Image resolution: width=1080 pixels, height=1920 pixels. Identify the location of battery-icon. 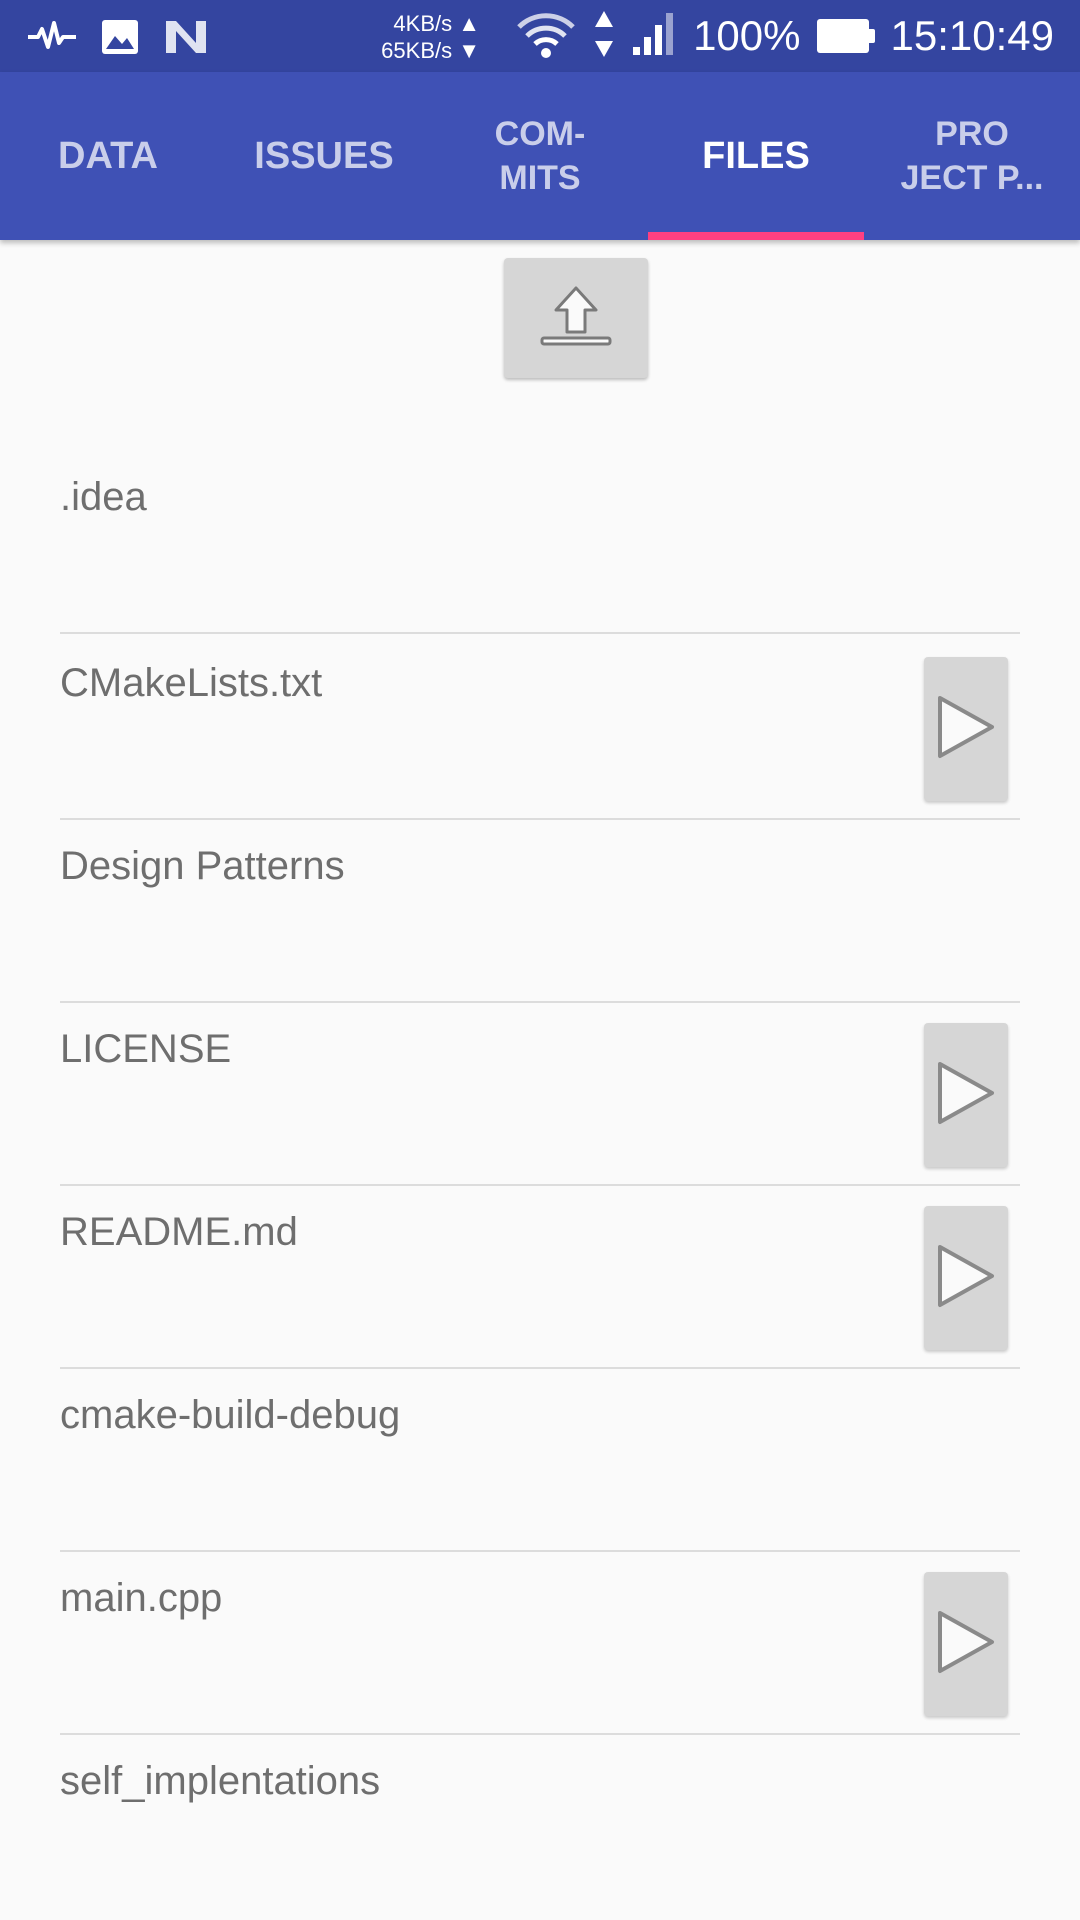
(845, 36).